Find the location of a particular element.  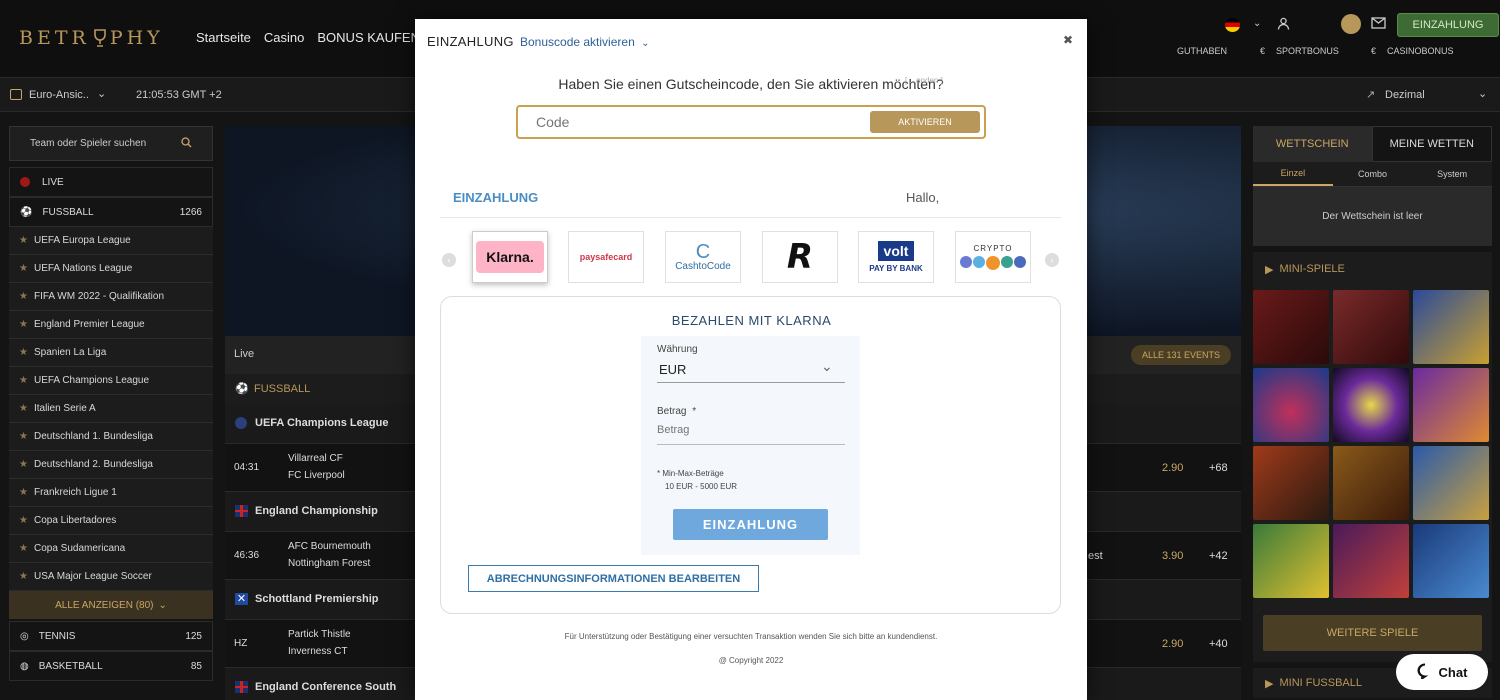

nav-bonus-kaufen: BONUS KAUFEN is located at coordinates (368, 37).